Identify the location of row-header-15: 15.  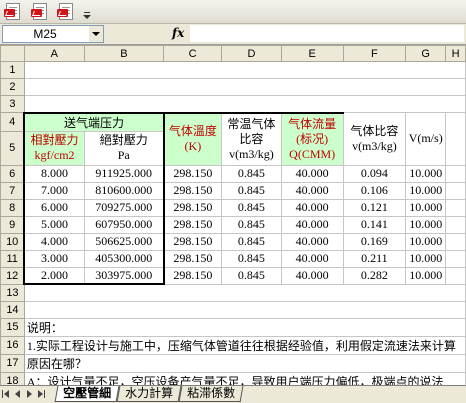
(12, 327).